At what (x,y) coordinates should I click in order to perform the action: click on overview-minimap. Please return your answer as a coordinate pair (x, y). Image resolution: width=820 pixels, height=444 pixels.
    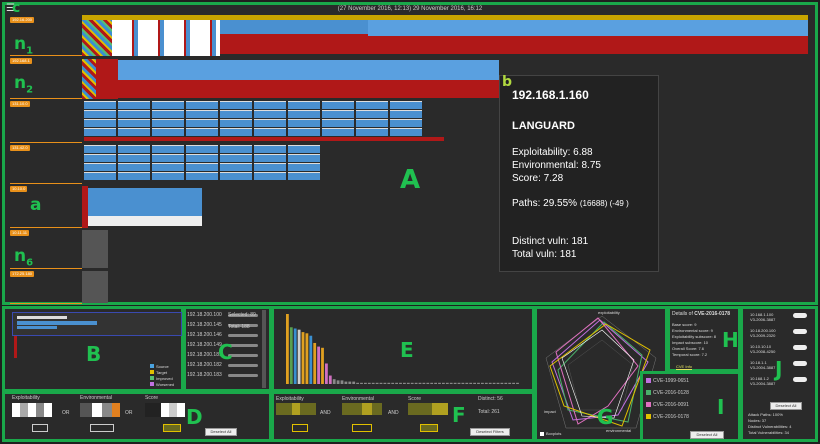
    Looking at the image, I should click on (97, 324).